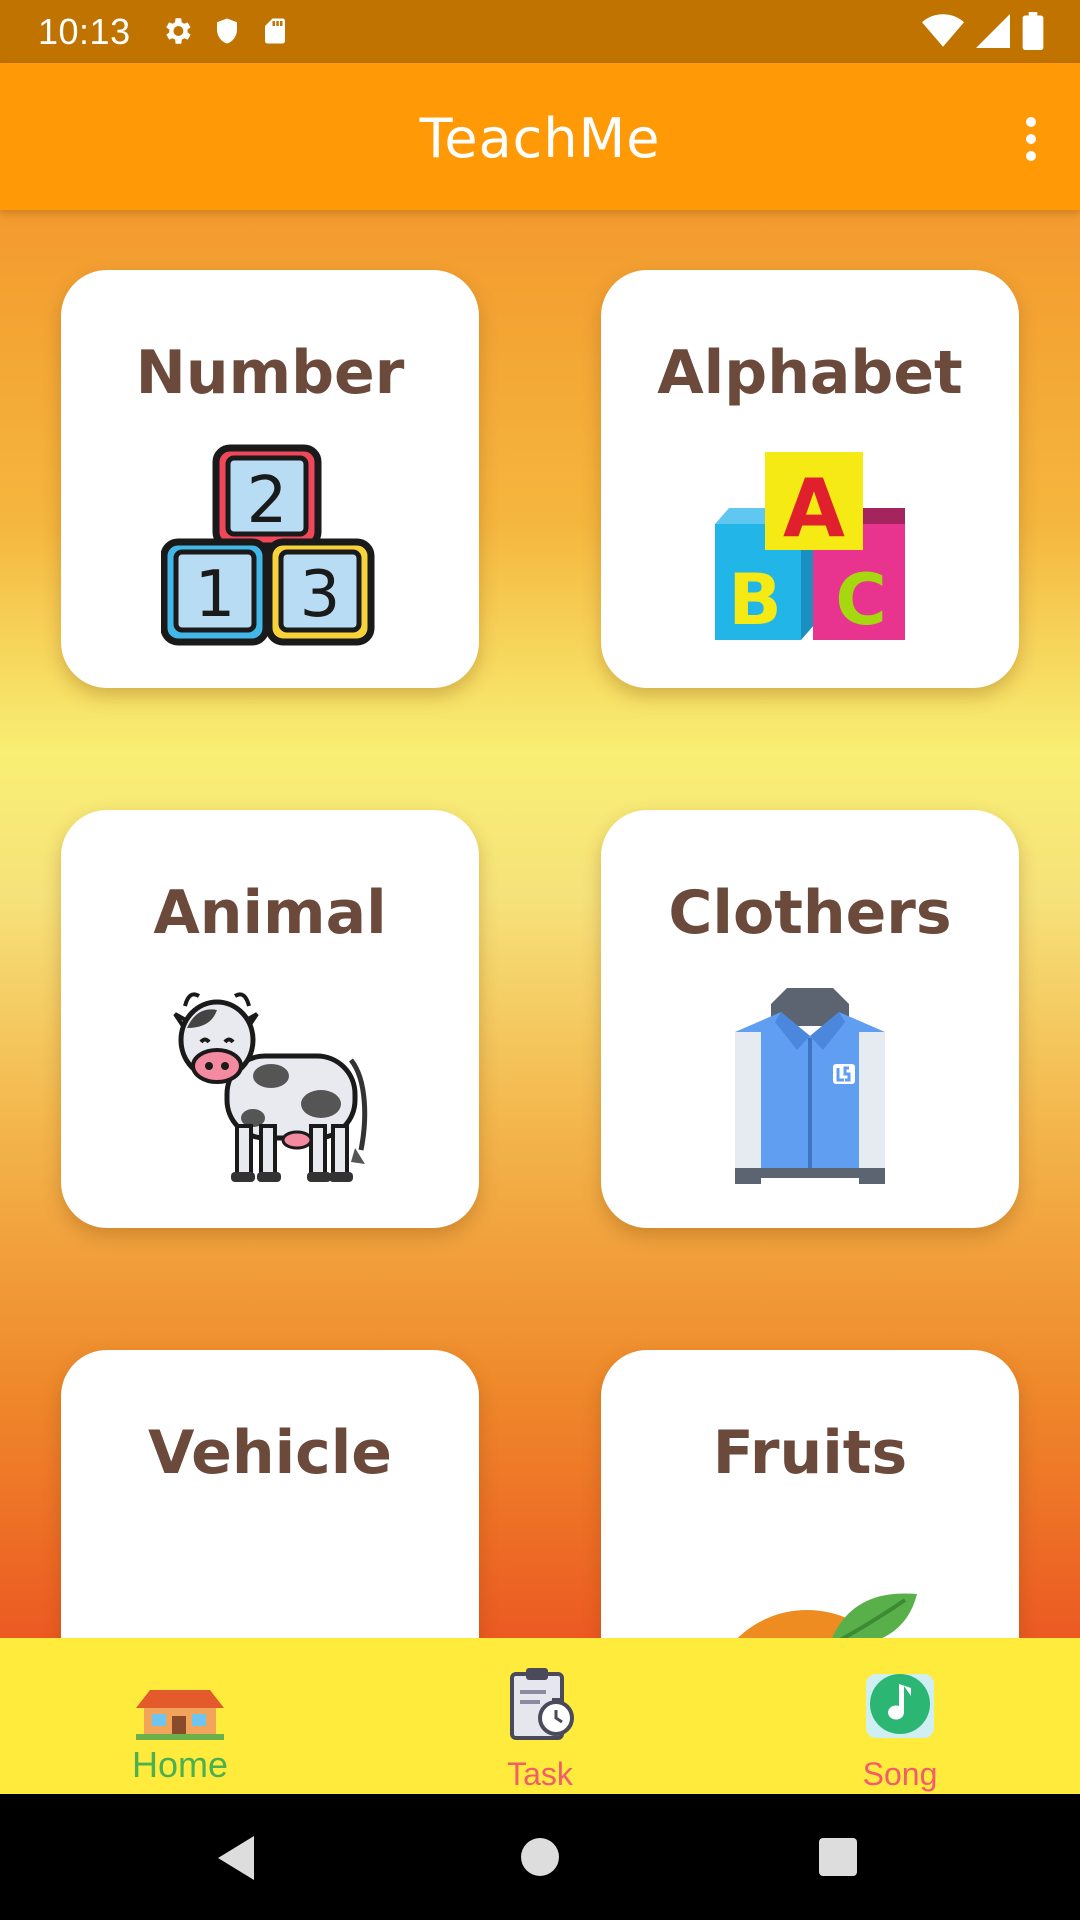 The image size is (1080, 1920). Describe the element at coordinates (943, 30) in the screenshot. I see `wifi-icon` at that location.